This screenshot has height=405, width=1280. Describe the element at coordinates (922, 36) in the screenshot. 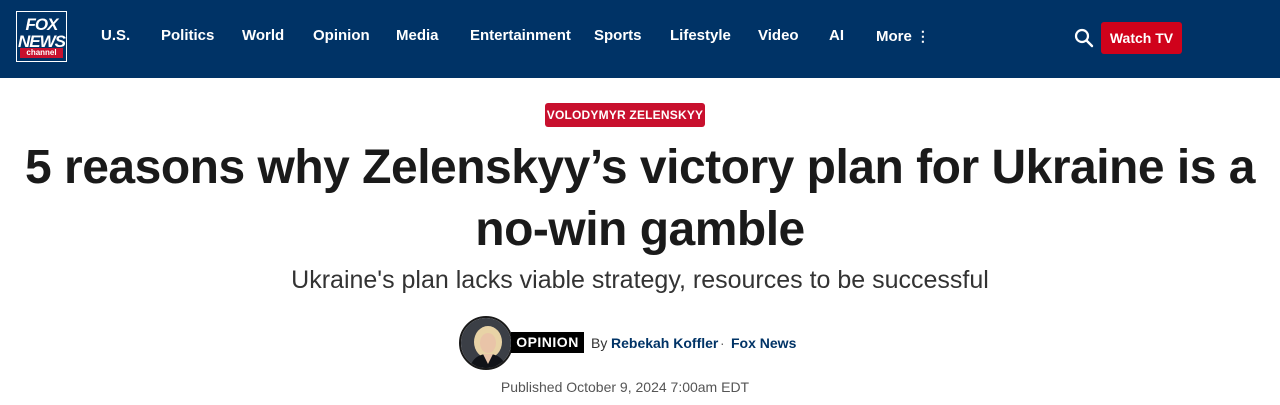

I see `vertical-dots-icon: ⋮` at that location.